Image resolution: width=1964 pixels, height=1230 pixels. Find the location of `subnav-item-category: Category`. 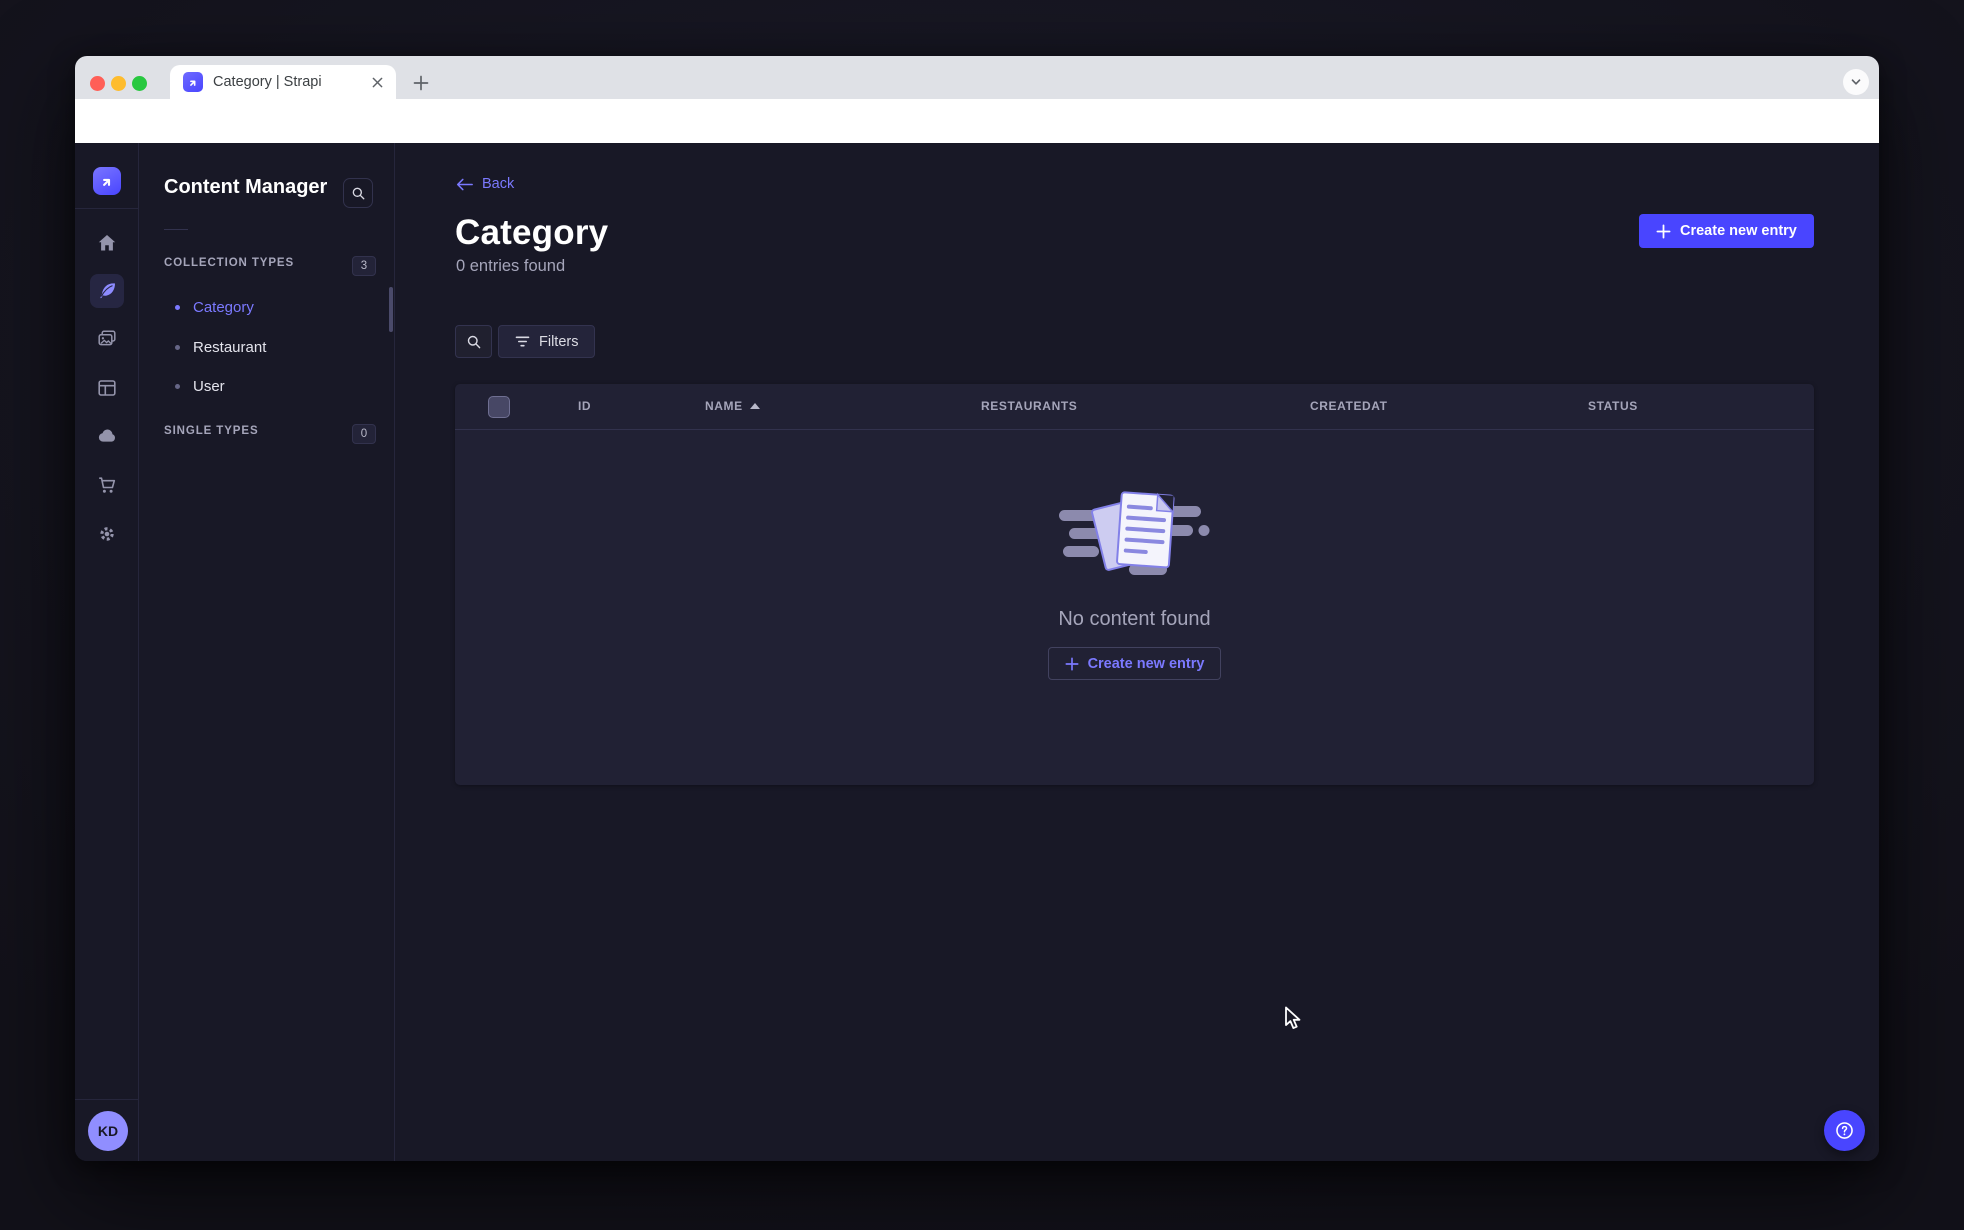

subnav-item-category: Category is located at coordinates (267, 307).